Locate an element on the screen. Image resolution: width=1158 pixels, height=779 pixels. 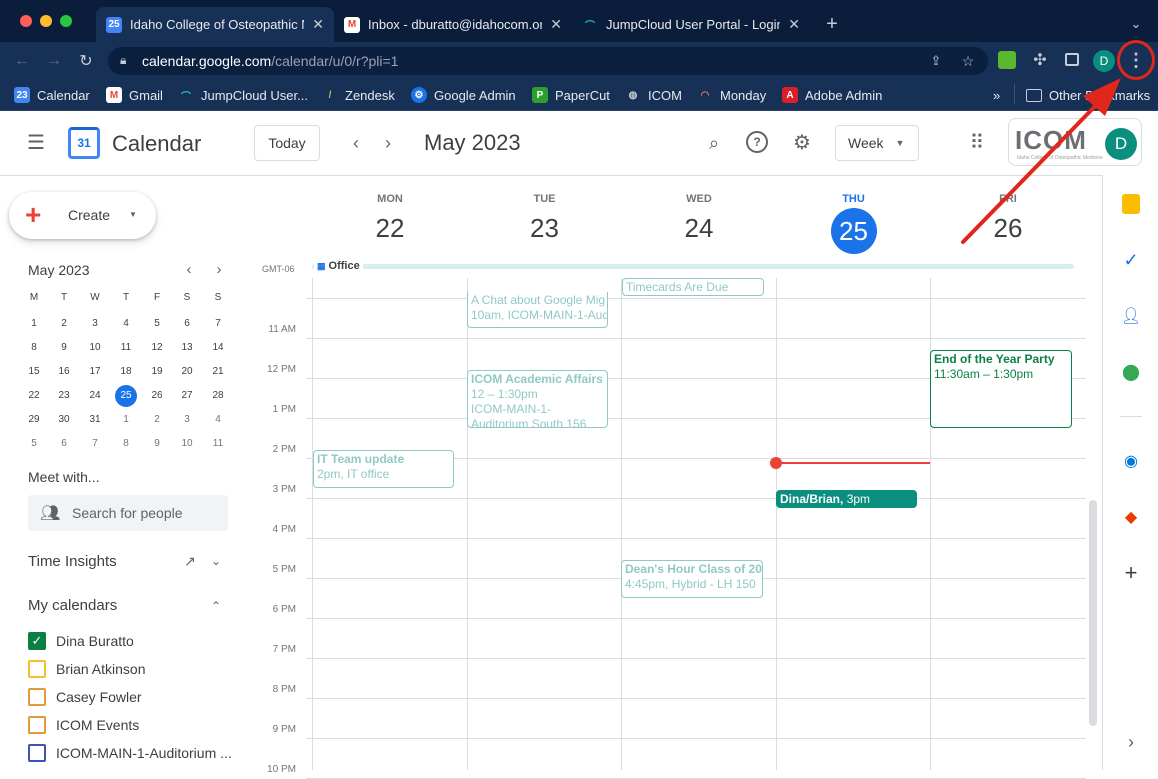
mini-date: 5 is located at coordinates (34, 444).